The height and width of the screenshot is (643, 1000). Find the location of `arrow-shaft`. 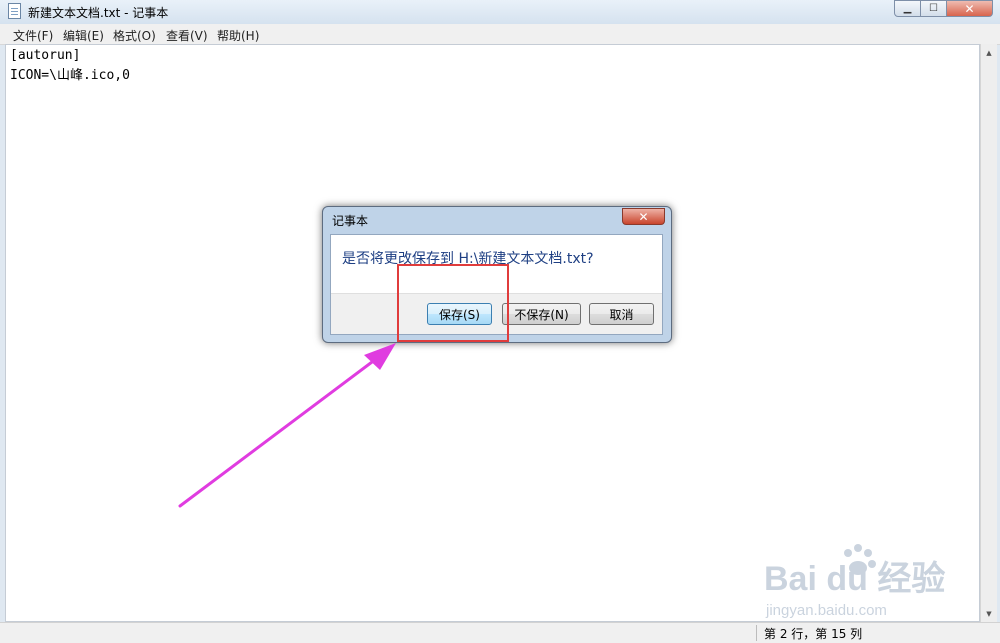

arrow-shaft is located at coordinates (276, 434).